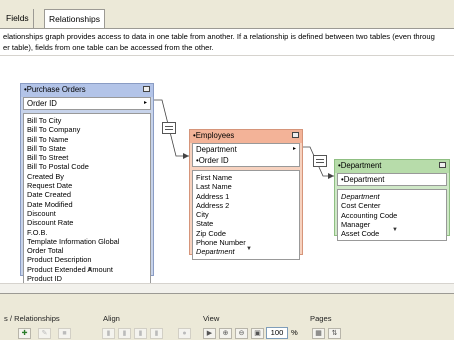 The width and height of the screenshot is (454, 340). What do you see at coordinates (87, 139) in the screenshot?
I see `field-item: Bill To Name` at bounding box center [87, 139].